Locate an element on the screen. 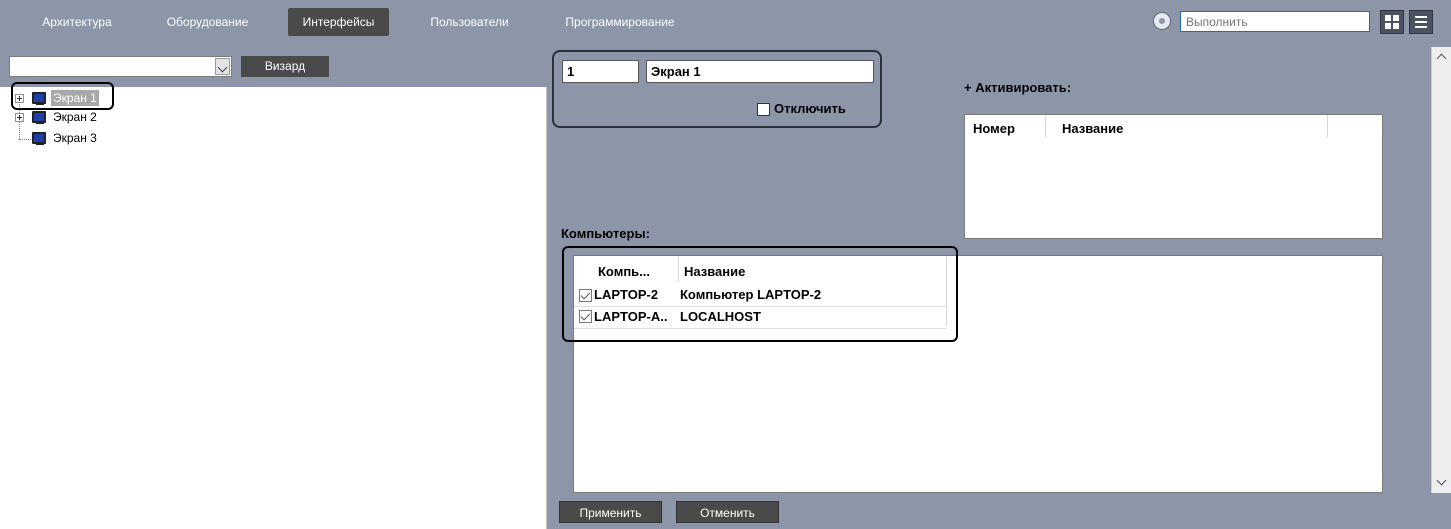  column-header-number: Номер is located at coordinates (994, 128).